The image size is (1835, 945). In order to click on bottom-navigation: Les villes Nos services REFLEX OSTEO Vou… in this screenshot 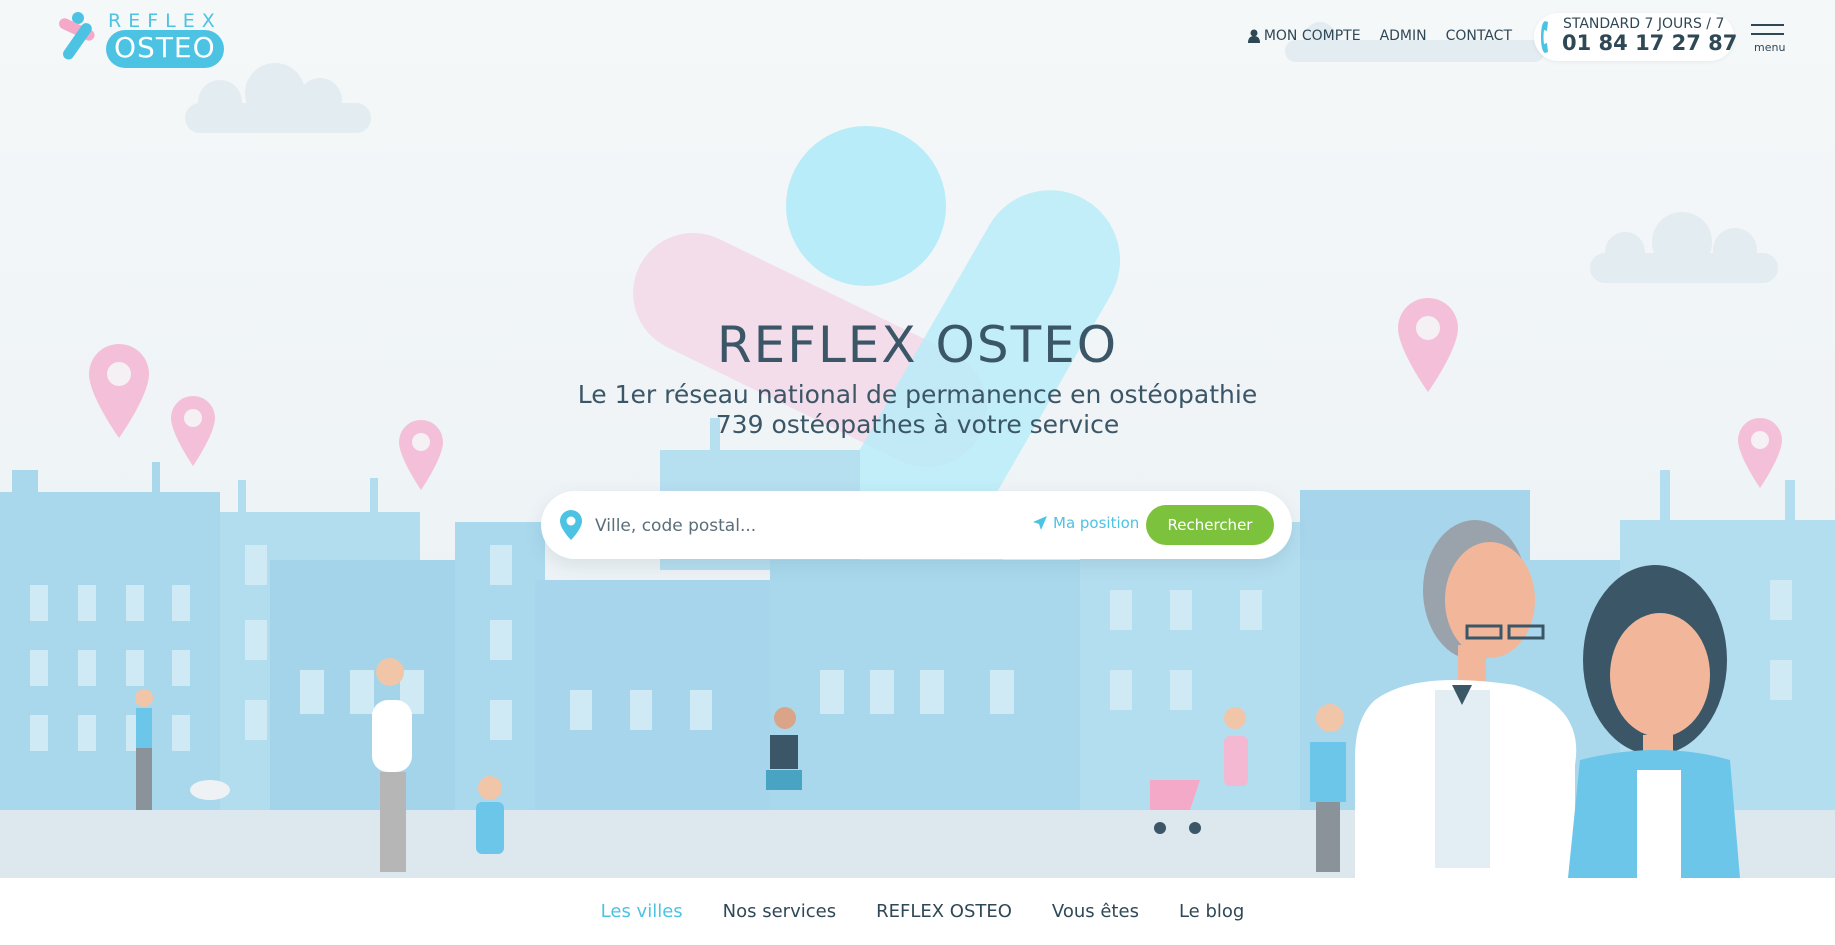, I will do `click(917, 911)`.